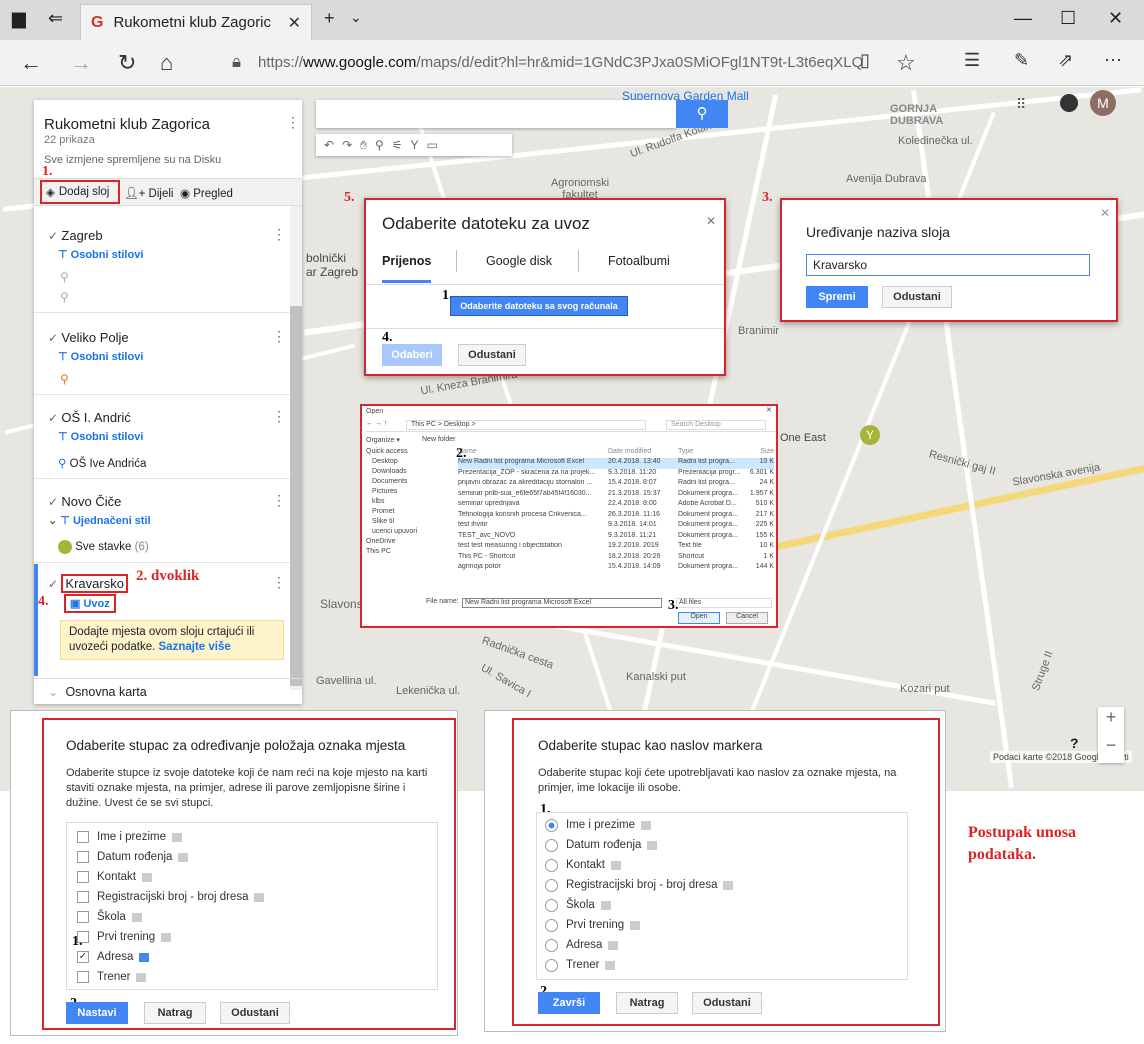 Image resolution: width=1144 pixels, height=1044 pixels. What do you see at coordinates (401, 513) in the screenshot?
I see `sidebar-item: Promet` at bounding box center [401, 513].